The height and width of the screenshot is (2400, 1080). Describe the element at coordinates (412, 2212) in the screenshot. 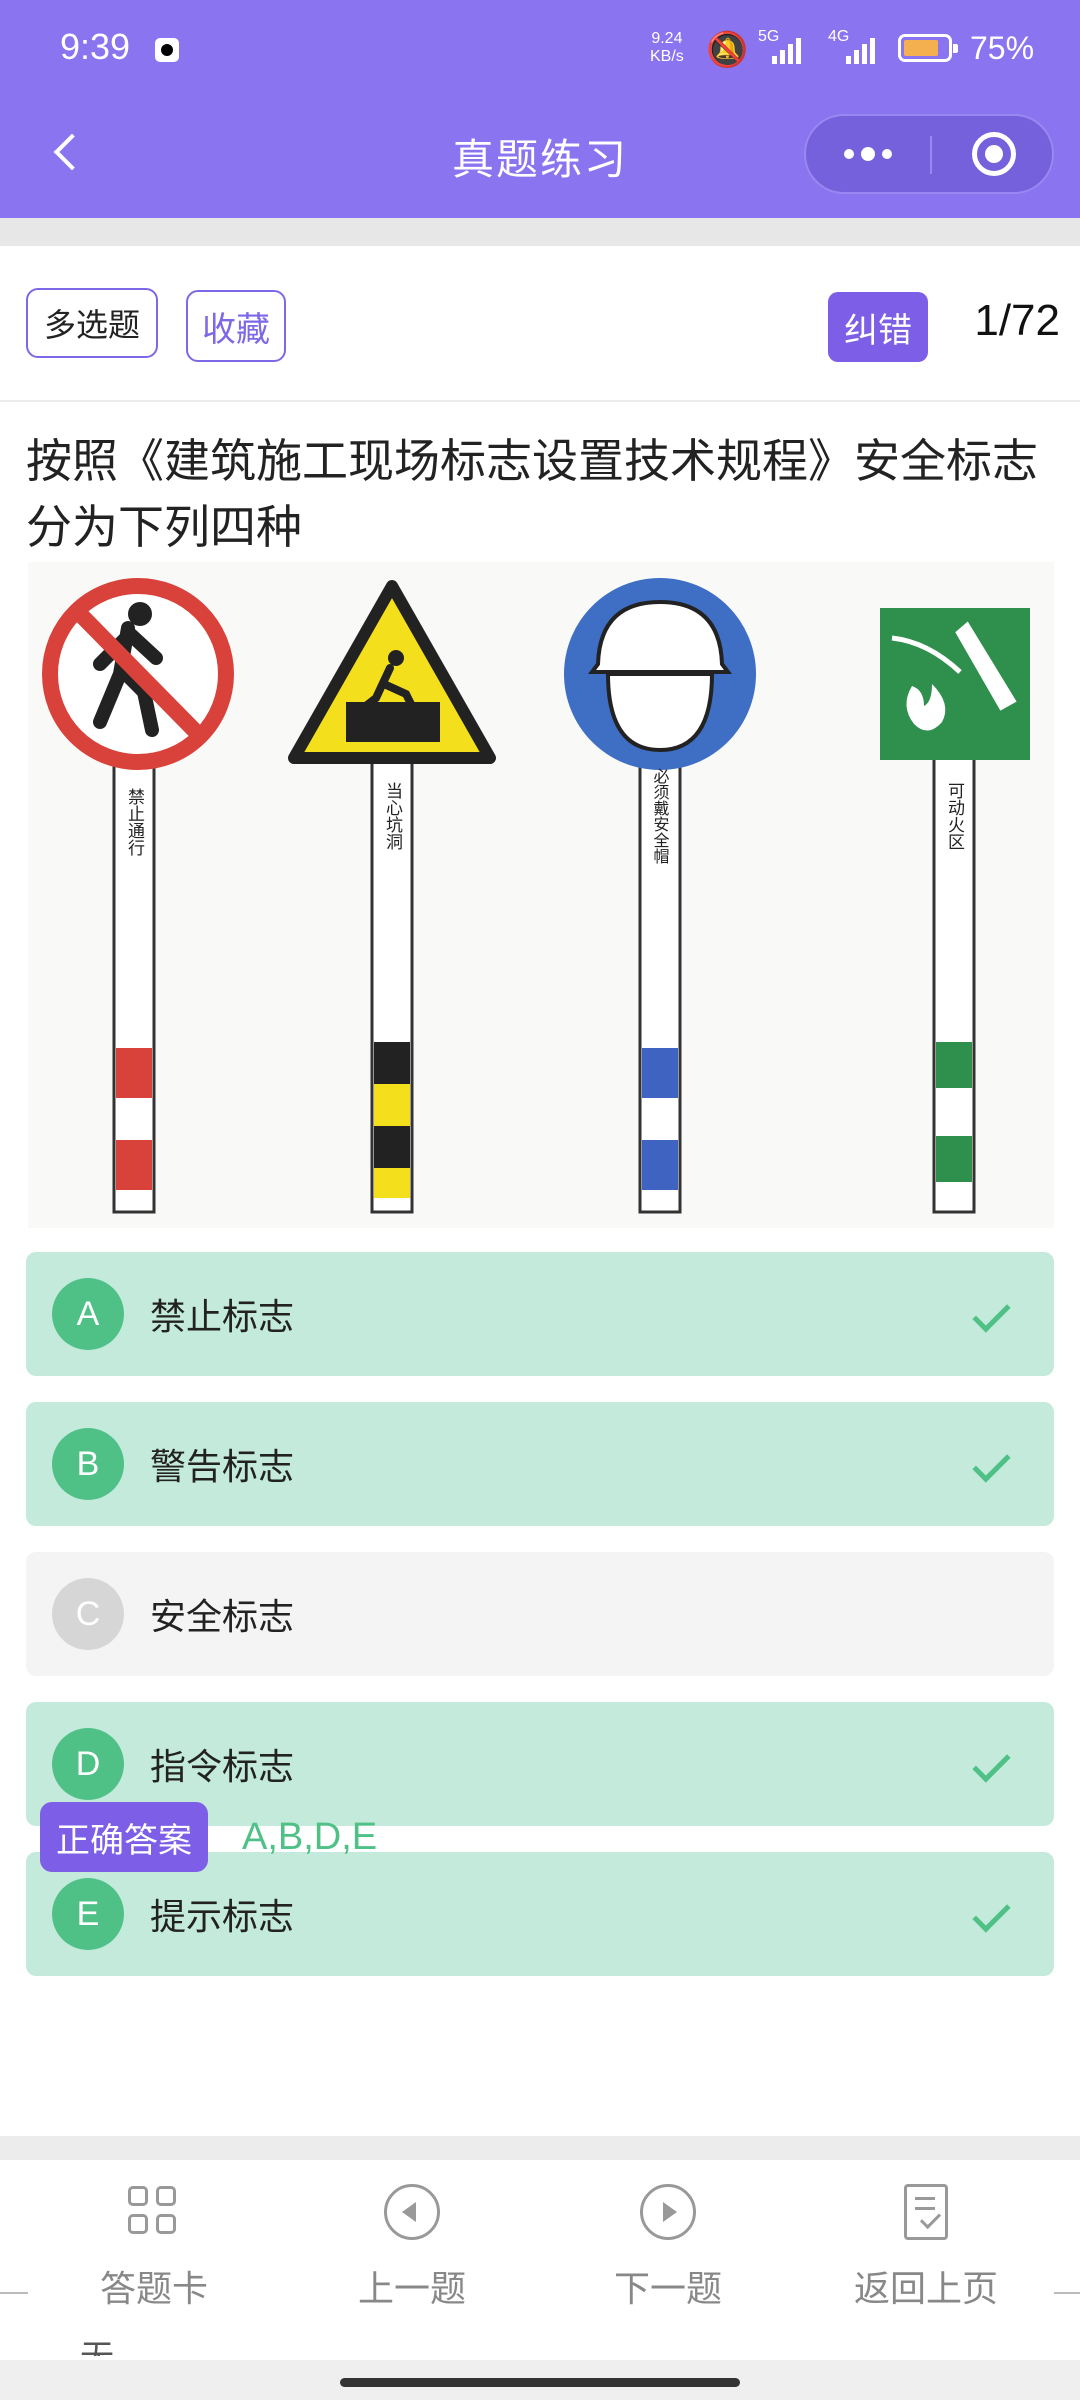

I see `prev-circle-icon` at that location.